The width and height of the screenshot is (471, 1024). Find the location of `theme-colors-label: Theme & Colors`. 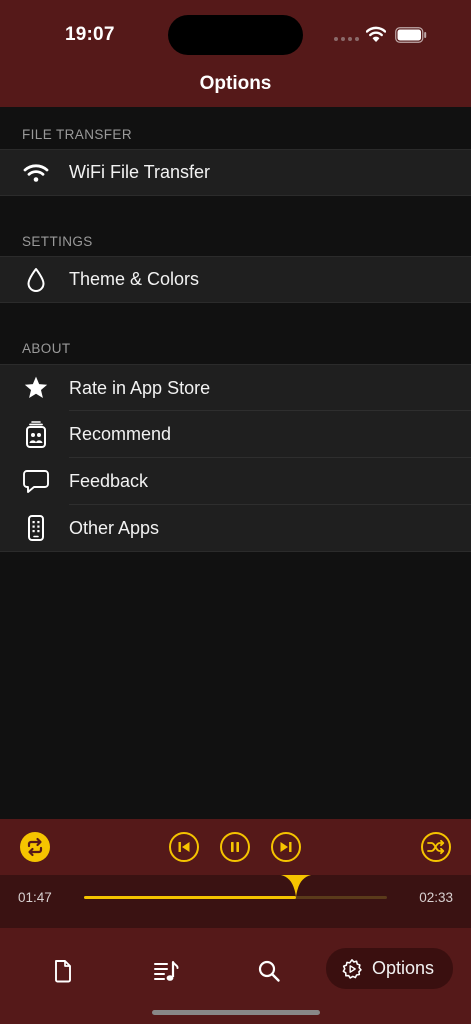

theme-colors-label: Theme & Colors is located at coordinates (134, 279).